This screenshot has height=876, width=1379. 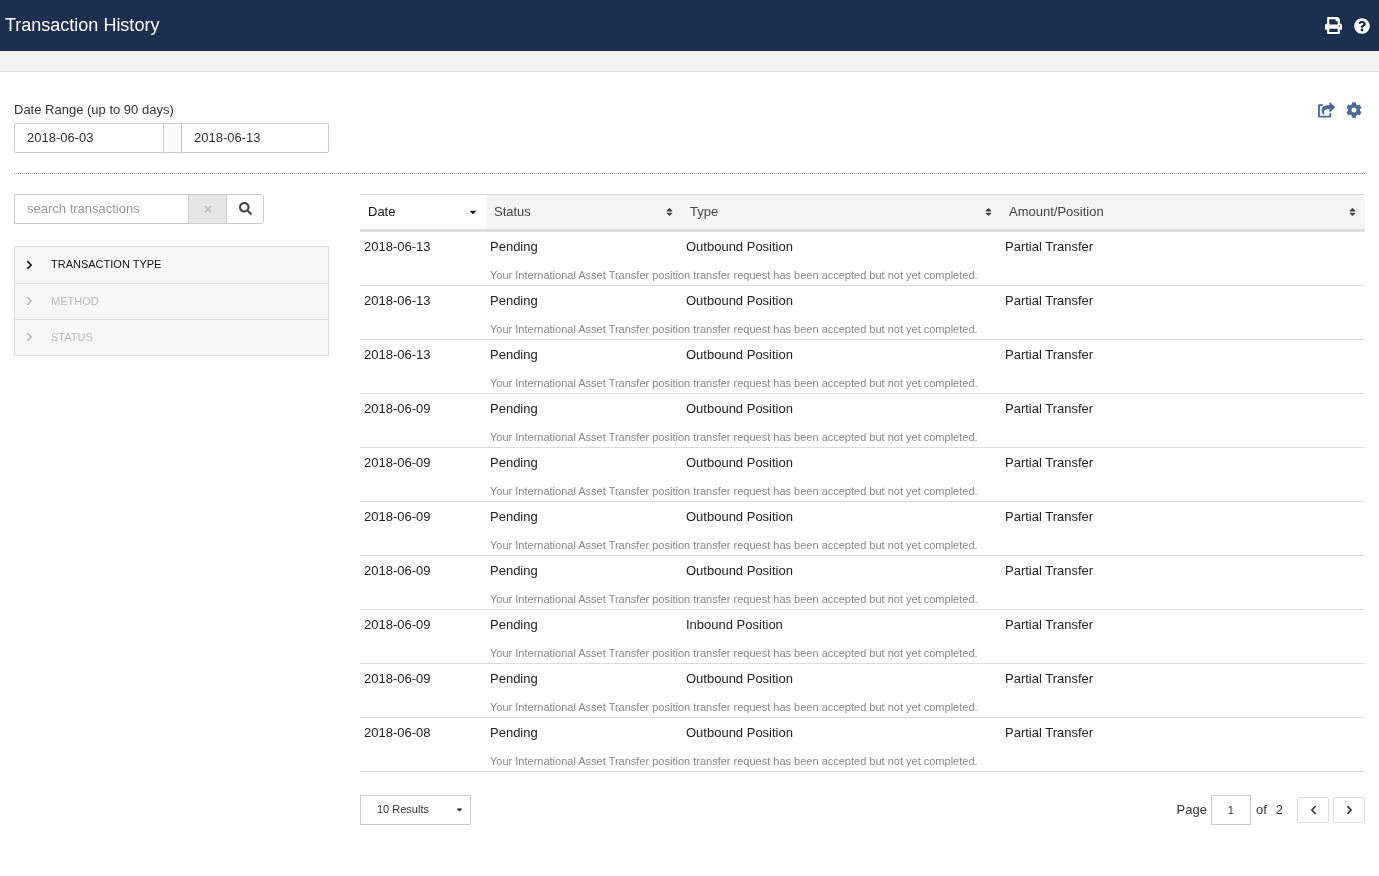 I want to click on search-icon, so click(x=245, y=208).